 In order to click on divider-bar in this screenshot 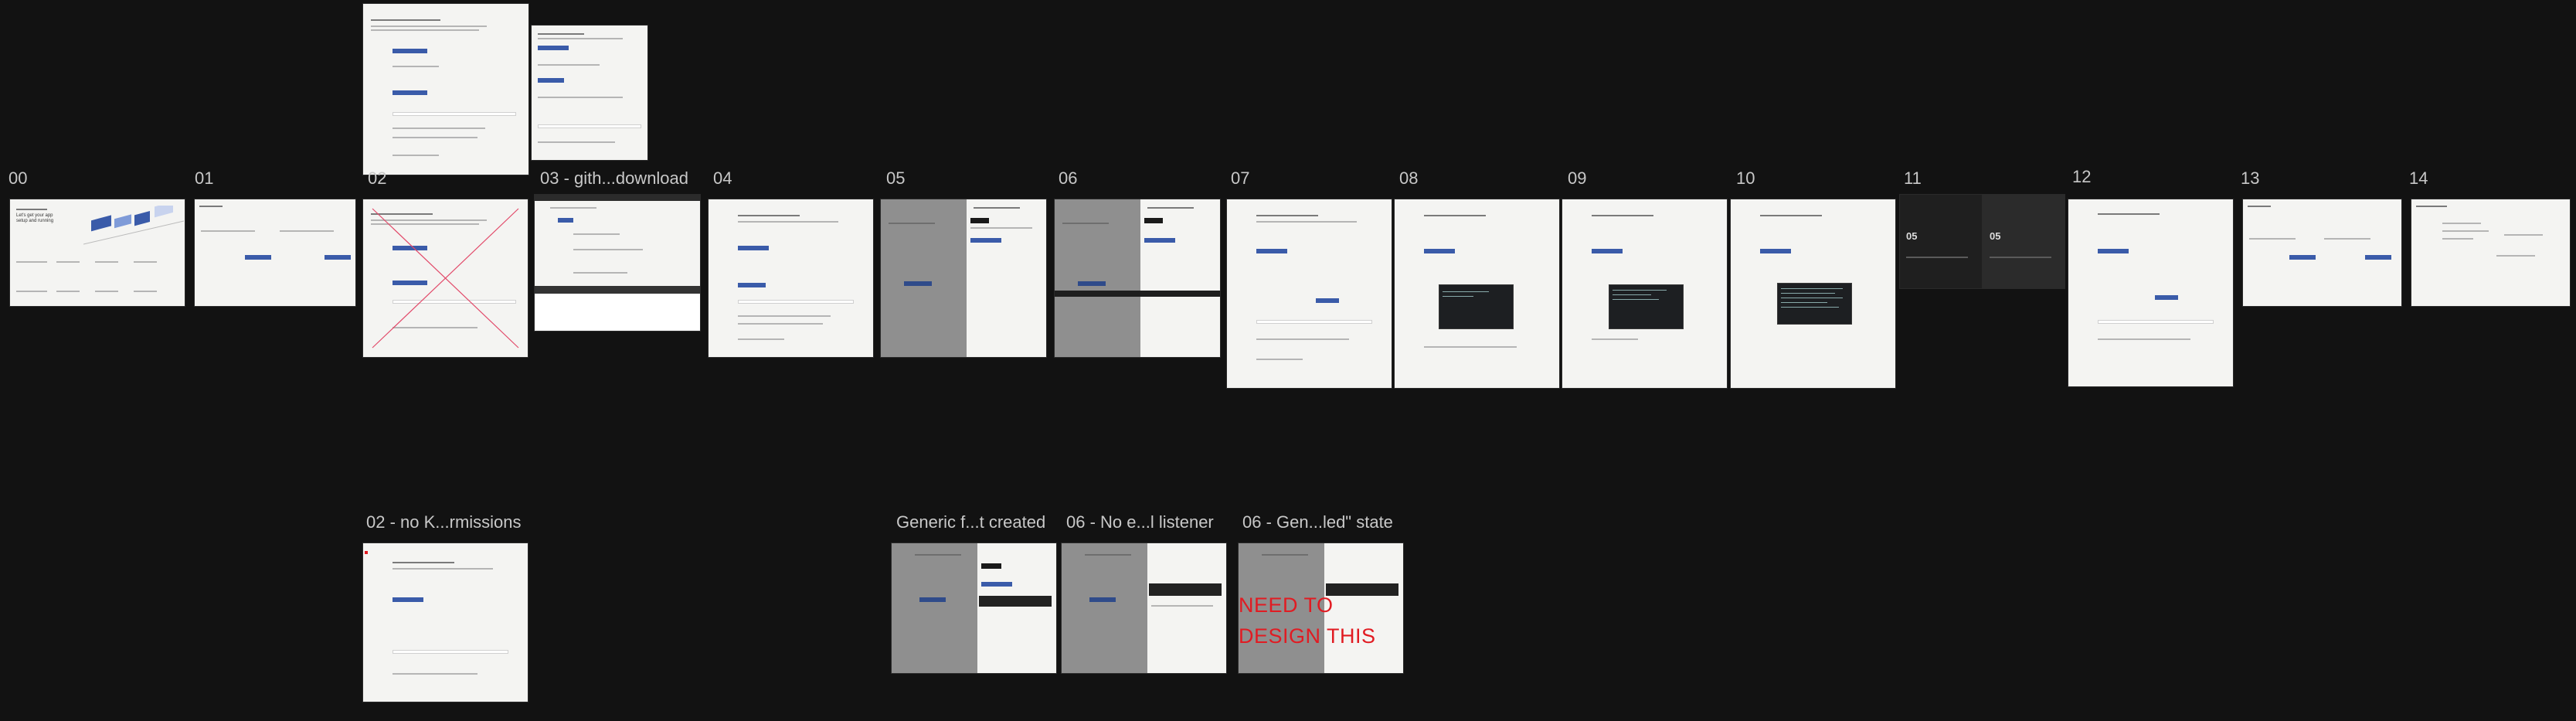, I will do `click(1137, 294)`.